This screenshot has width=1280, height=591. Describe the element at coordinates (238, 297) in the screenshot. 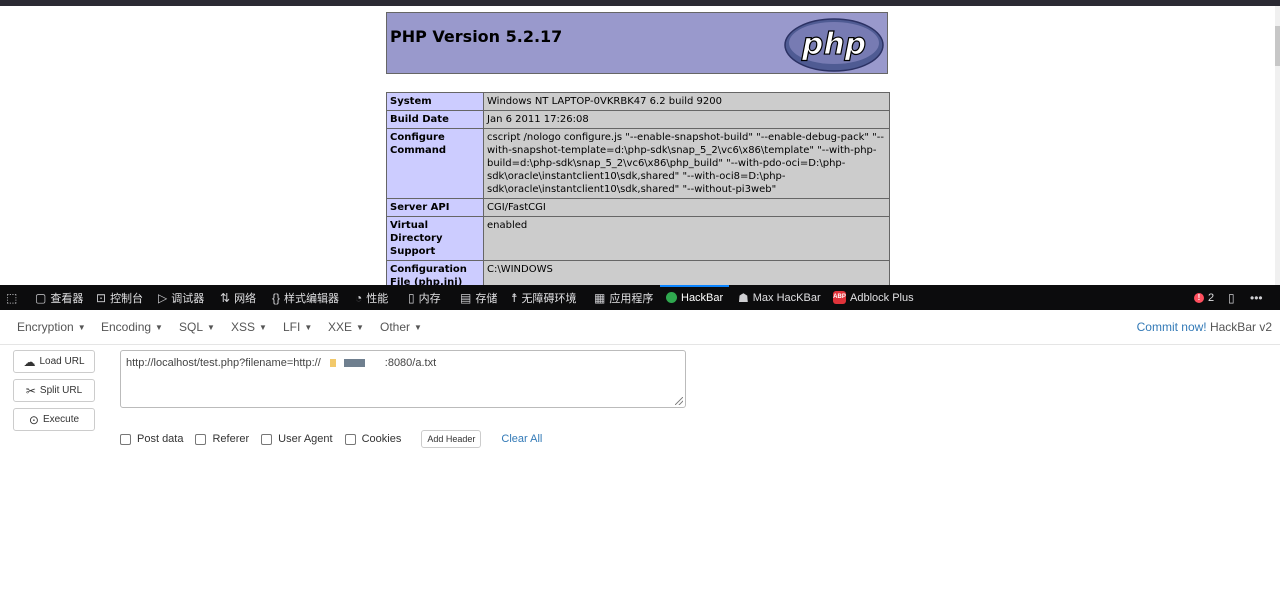

I see `tab-network: ⇅ 网络` at that location.